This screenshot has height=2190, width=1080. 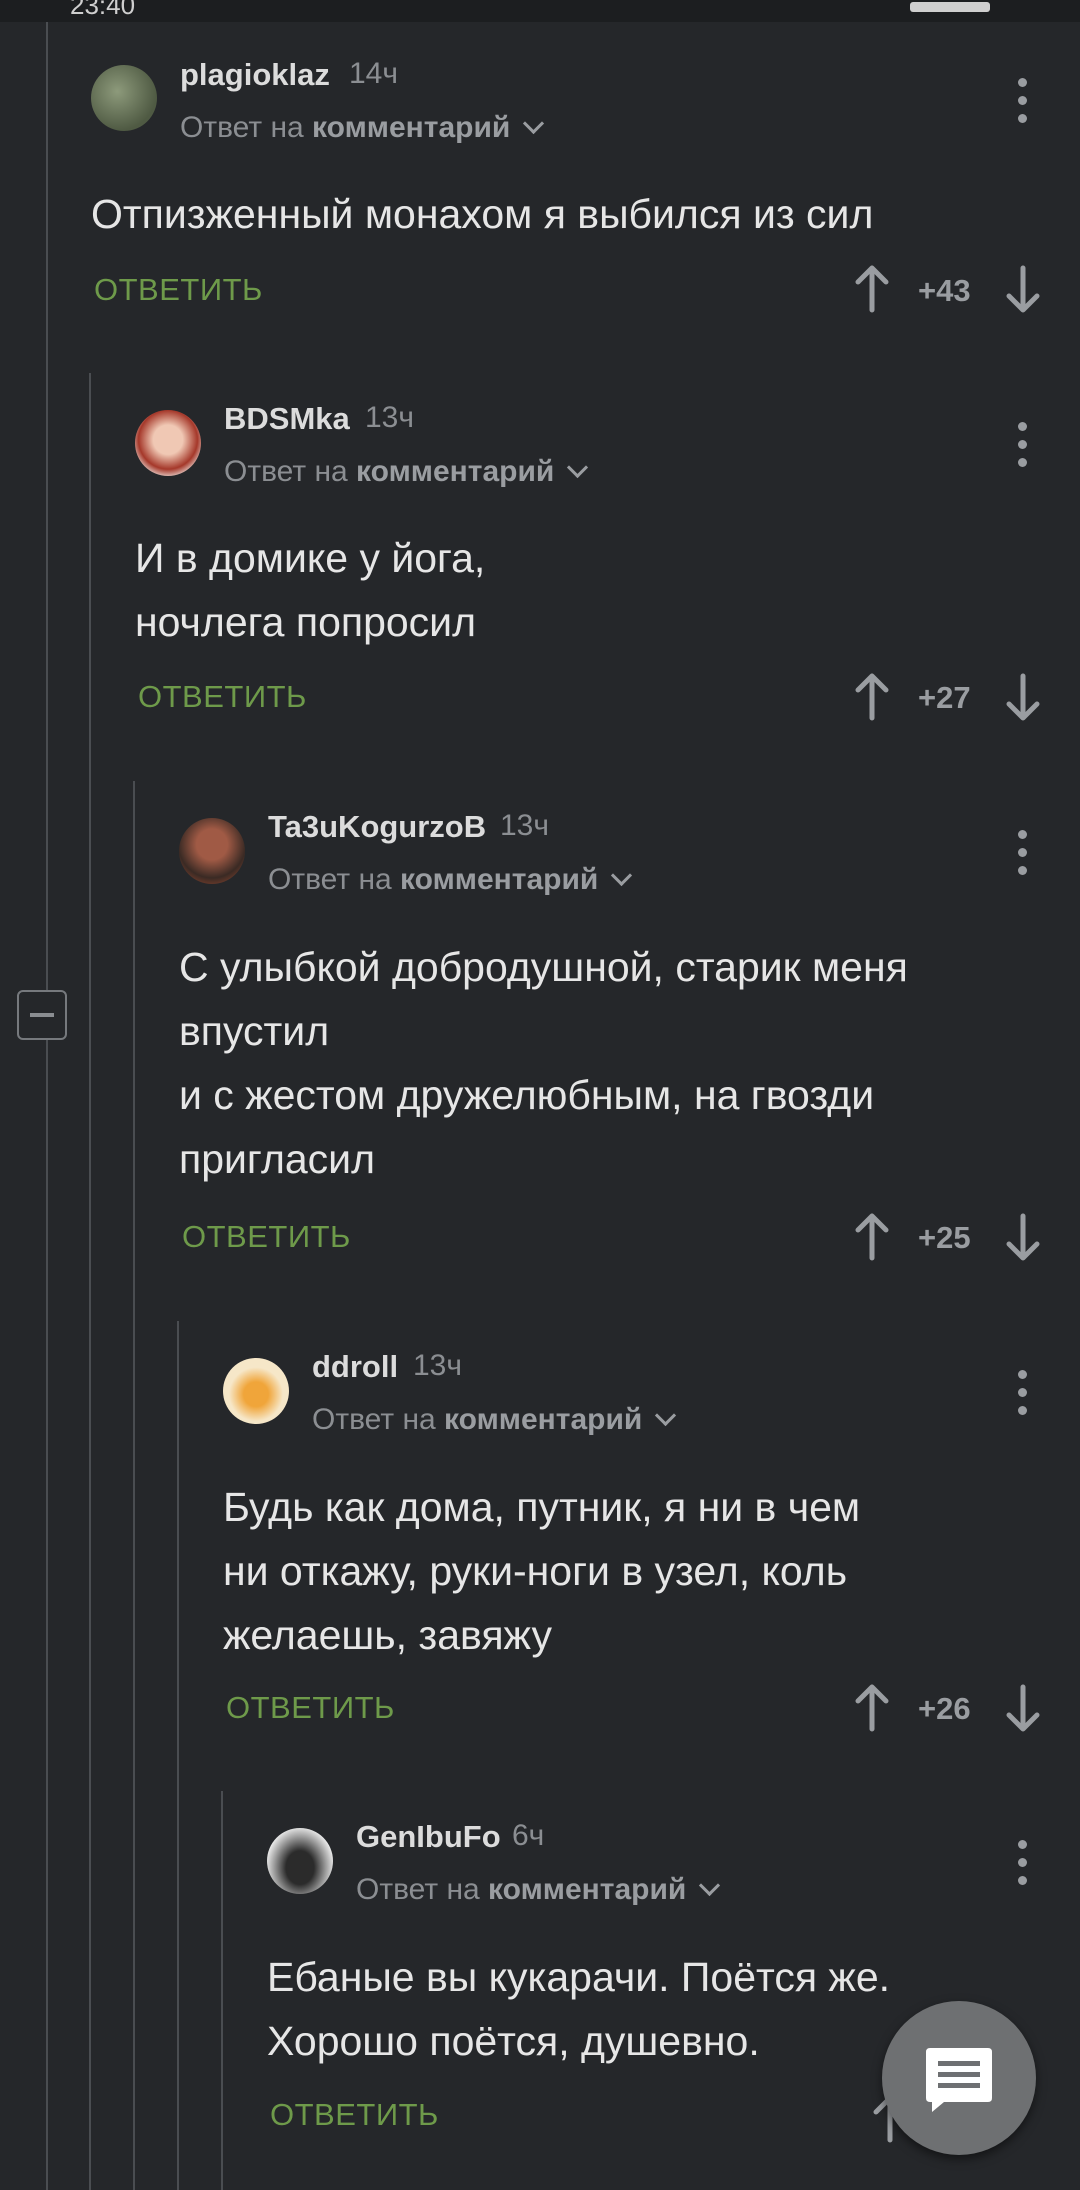 What do you see at coordinates (178, 1990) in the screenshot?
I see `thread-line-4b` at bounding box center [178, 1990].